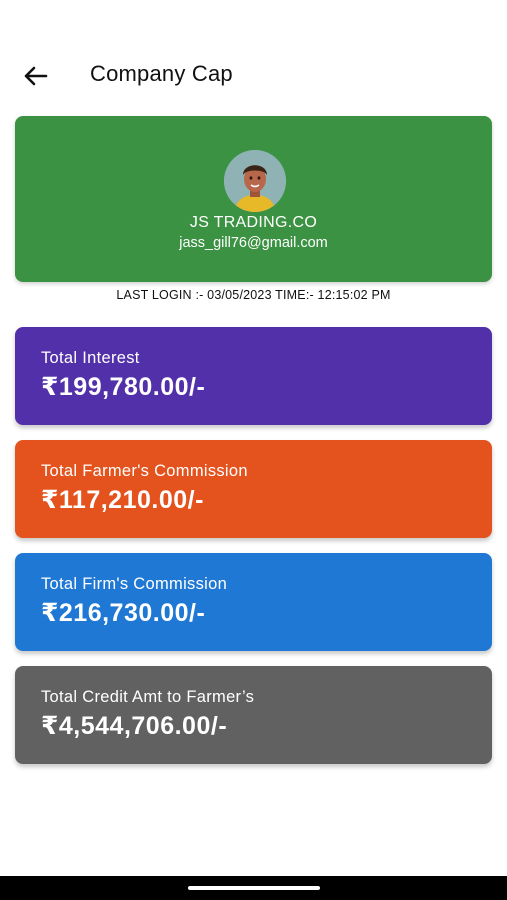 The height and width of the screenshot is (900, 507). What do you see at coordinates (253, 76) in the screenshot?
I see `app-bar: Company Cap` at bounding box center [253, 76].